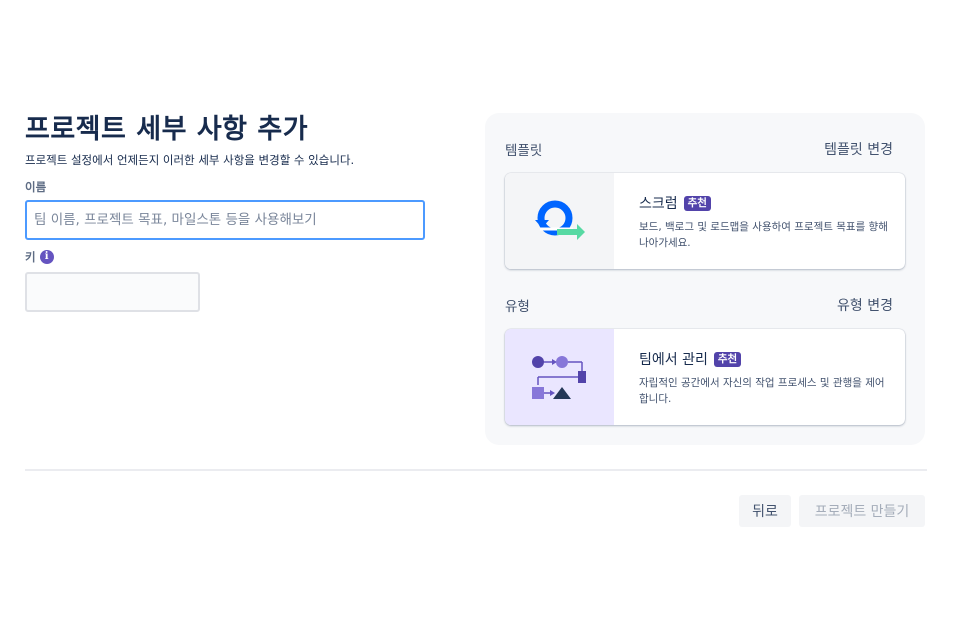 The image size is (969, 619). What do you see at coordinates (476, 470) in the screenshot?
I see `footer-divider` at bounding box center [476, 470].